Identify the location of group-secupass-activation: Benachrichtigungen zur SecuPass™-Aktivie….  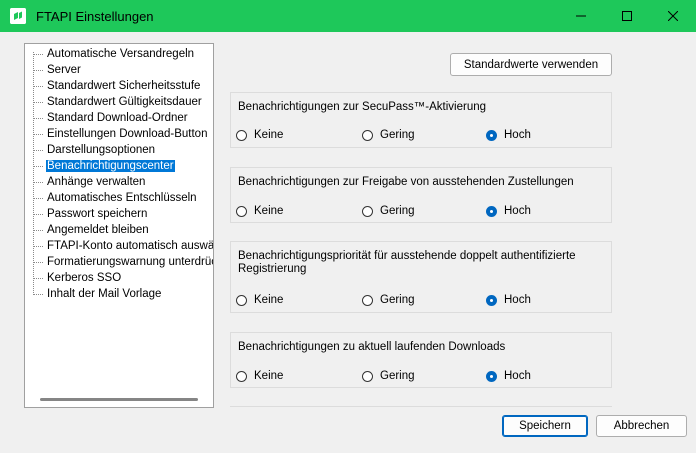
(421, 120).